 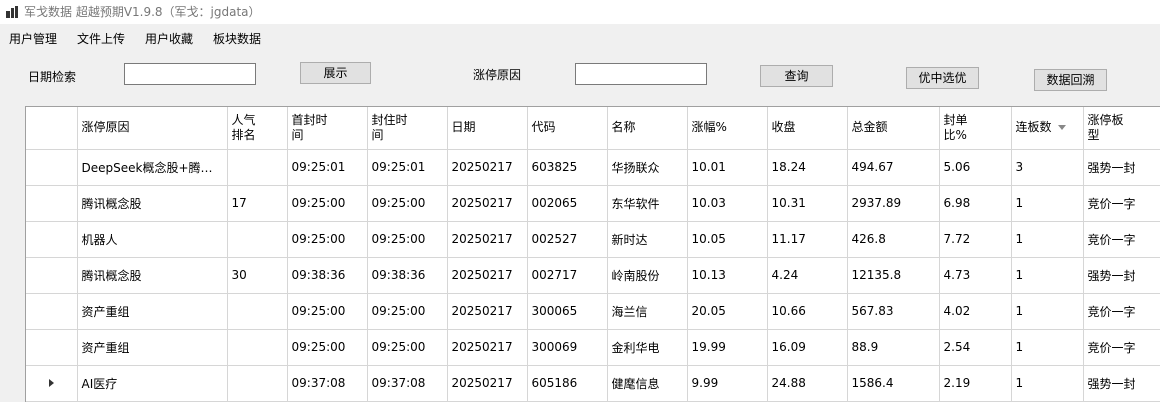 What do you see at coordinates (942, 78) in the screenshot?
I see `pick-best-button: 优中选优` at bounding box center [942, 78].